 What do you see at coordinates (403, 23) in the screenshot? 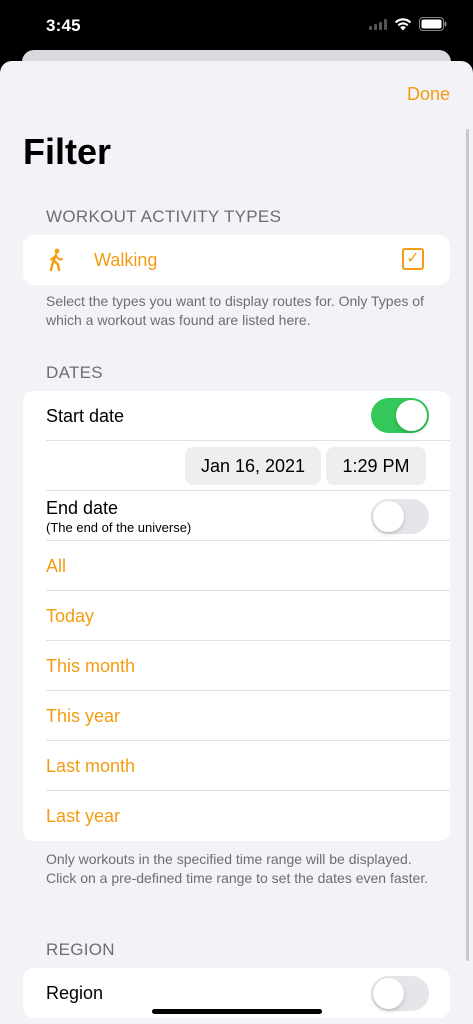
I see `wifi-icon` at bounding box center [403, 23].